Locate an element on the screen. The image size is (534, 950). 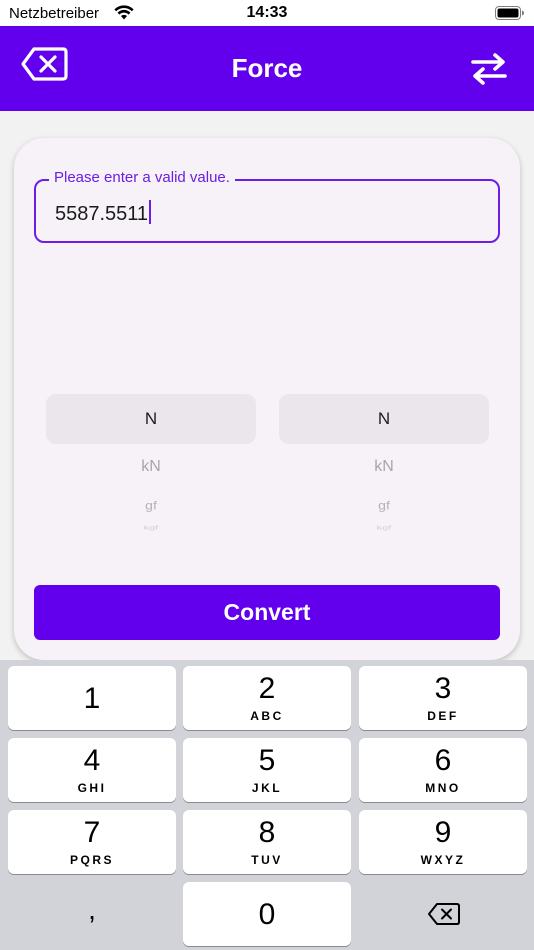
key-9: 9 WXYZ is located at coordinates (443, 842).